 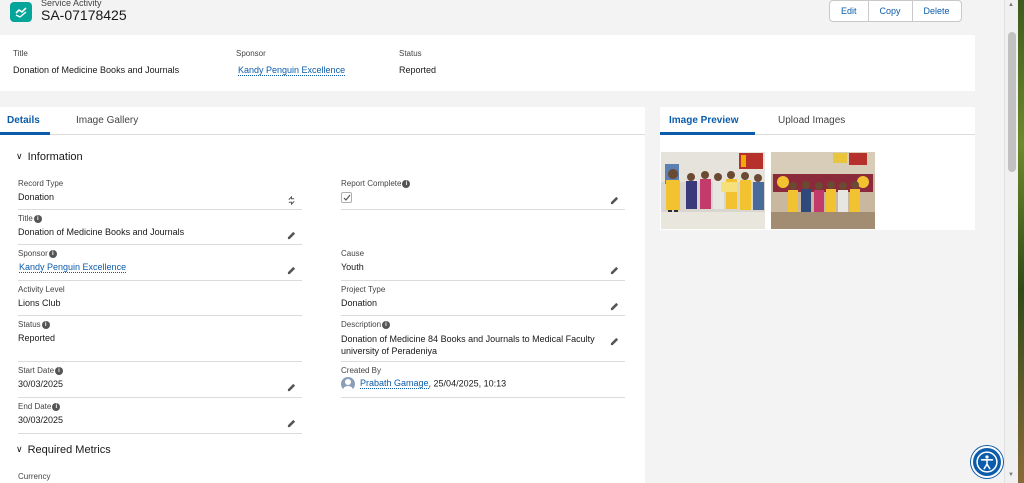 I want to click on tab-upload-images: Upload Images, so click(x=811, y=120).